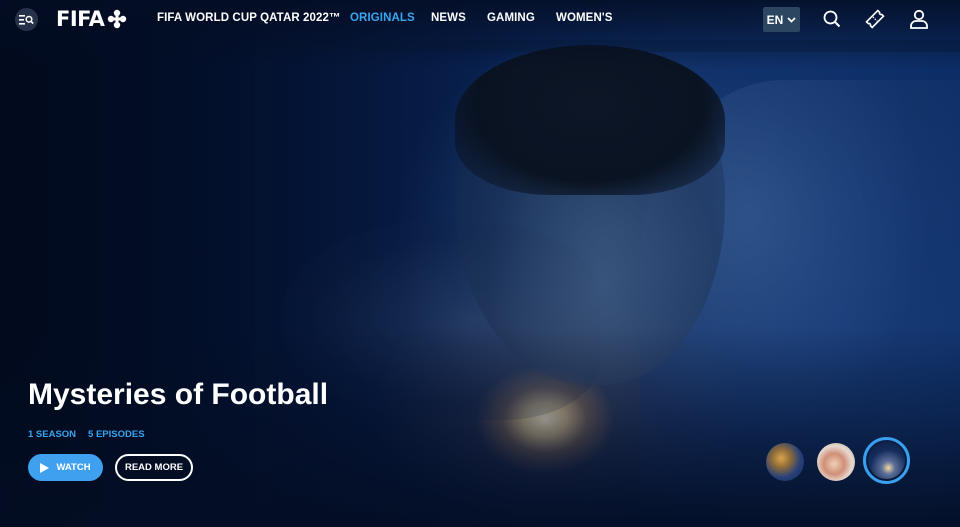 Image resolution: width=960 pixels, height=527 pixels. What do you see at coordinates (178, 394) in the screenshot?
I see `hero-title: Mysteries of Football` at bounding box center [178, 394].